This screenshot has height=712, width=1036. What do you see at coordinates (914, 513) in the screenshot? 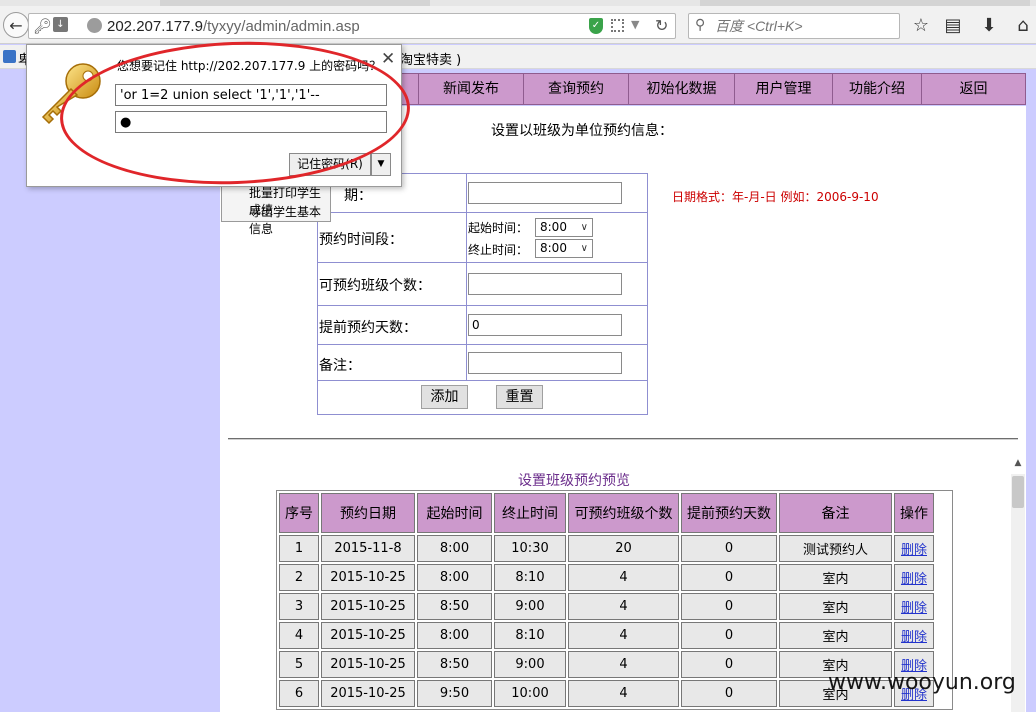
I see `col-header: 操作` at bounding box center [914, 513].